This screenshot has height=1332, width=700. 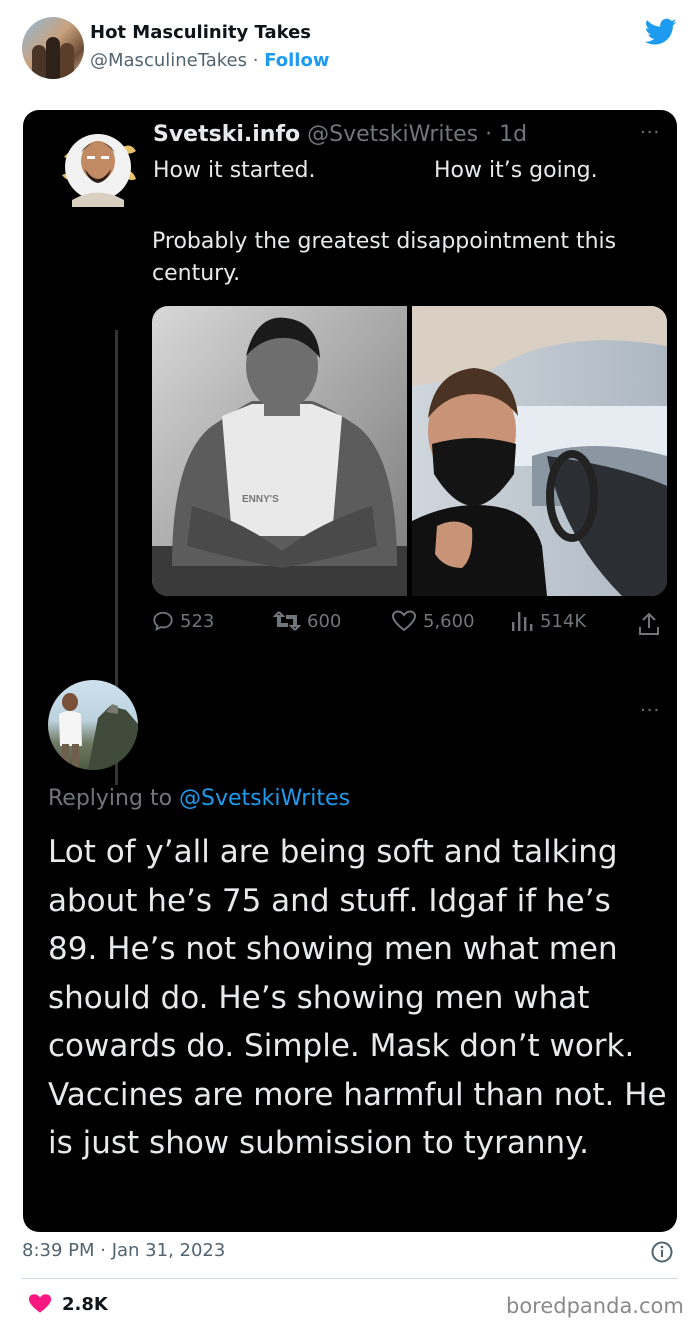 What do you see at coordinates (226, 134) in the screenshot?
I see `quoted-author-name: Svetski.info` at bounding box center [226, 134].